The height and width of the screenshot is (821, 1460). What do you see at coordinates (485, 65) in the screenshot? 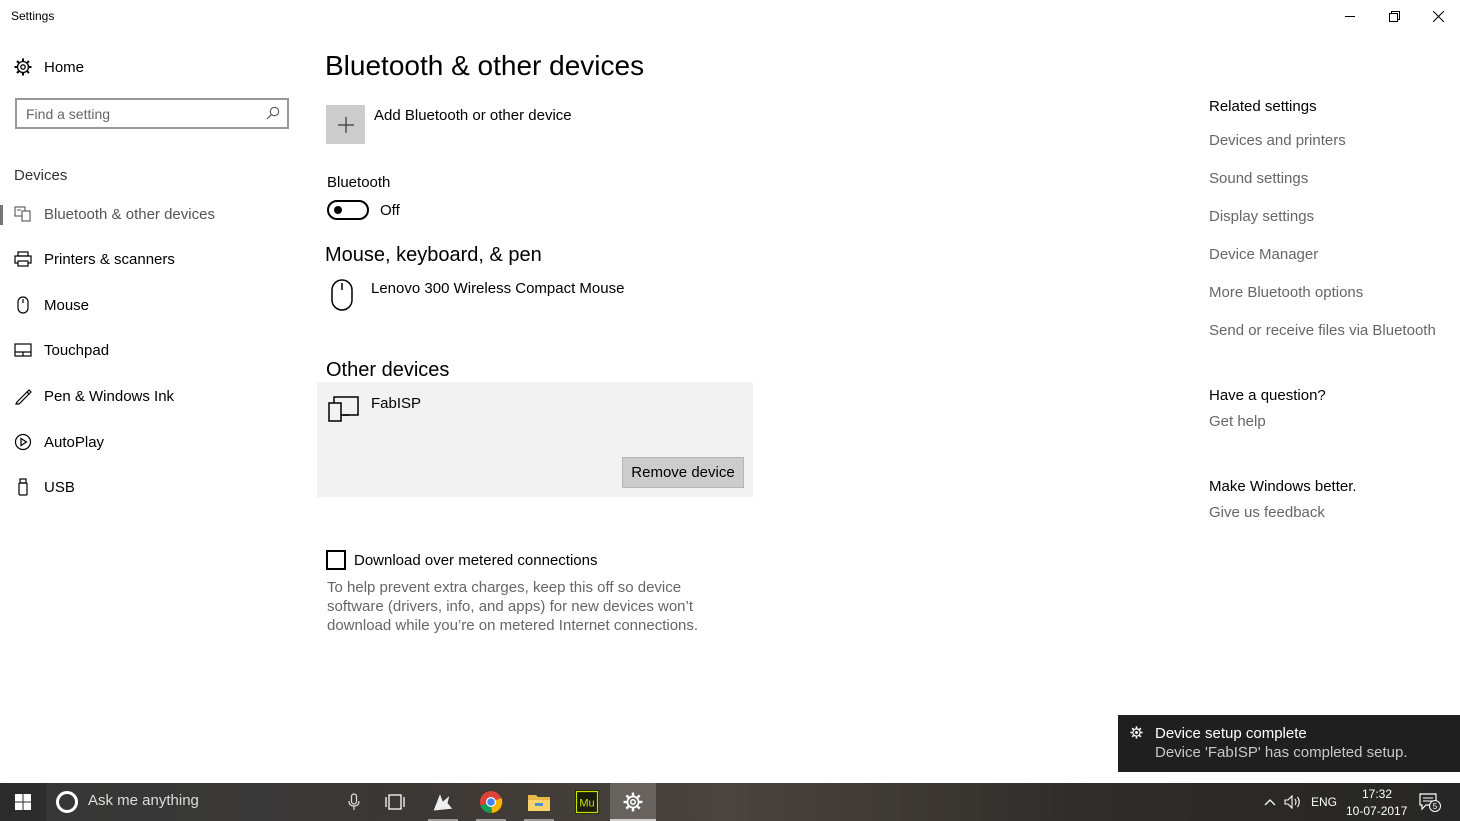
I see `page-title: Bluetooth & other devices` at bounding box center [485, 65].